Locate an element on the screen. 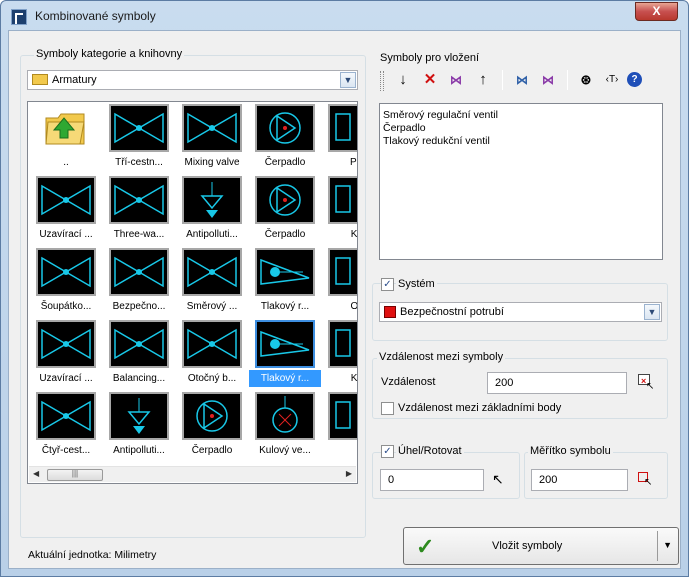 Image resolution: width=689 pixels, height=577 pixels. dropdown-arrow-icon: ▼ is located at coordinates (667, 545).